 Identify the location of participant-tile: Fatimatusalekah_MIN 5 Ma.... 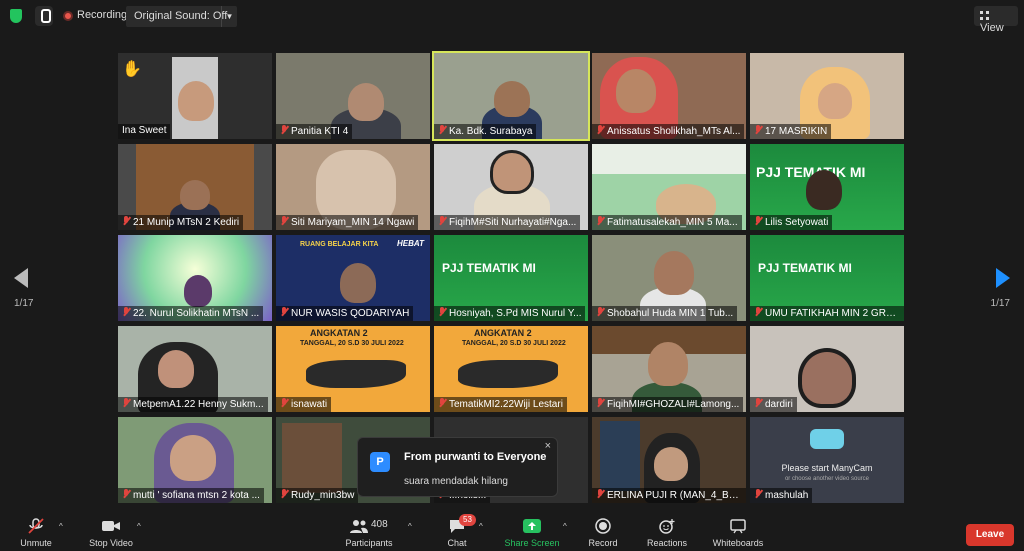
(669, 187).